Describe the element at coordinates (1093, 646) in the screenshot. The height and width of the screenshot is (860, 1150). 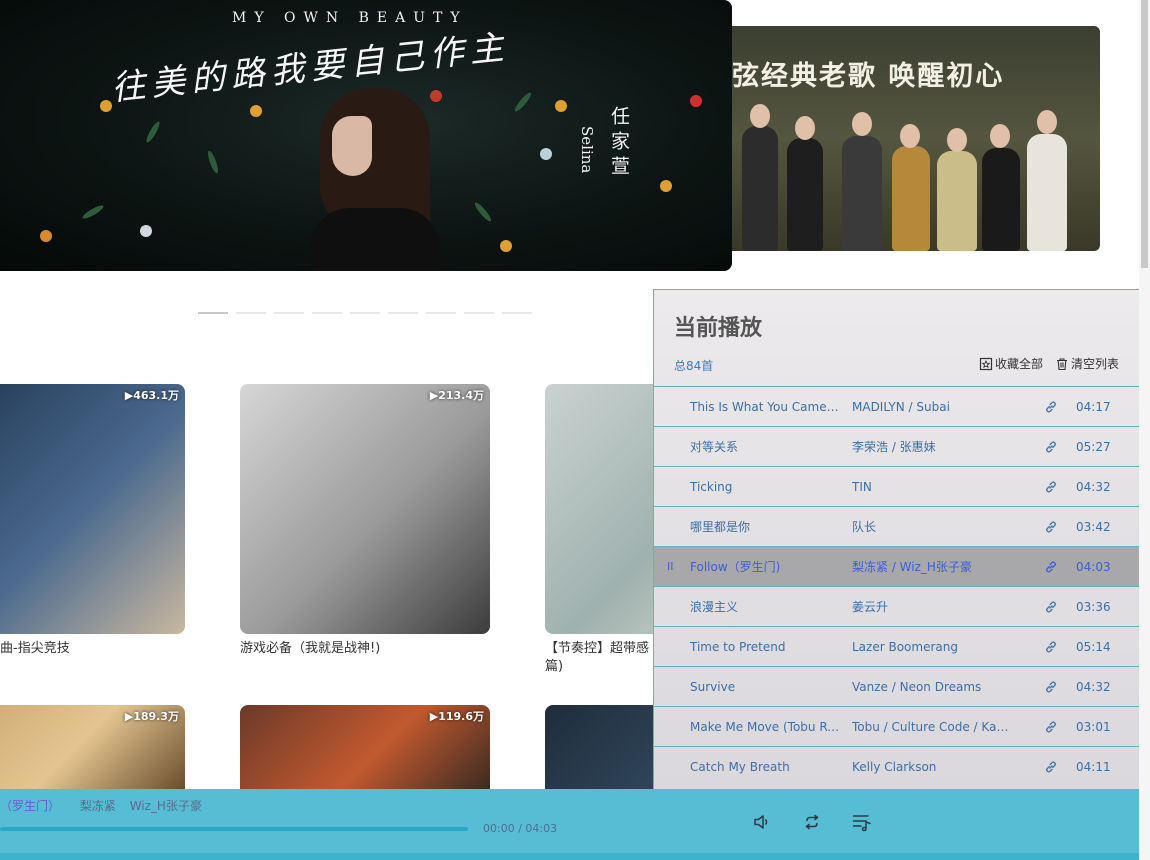
I see `song-duration: 05:14` at that location.